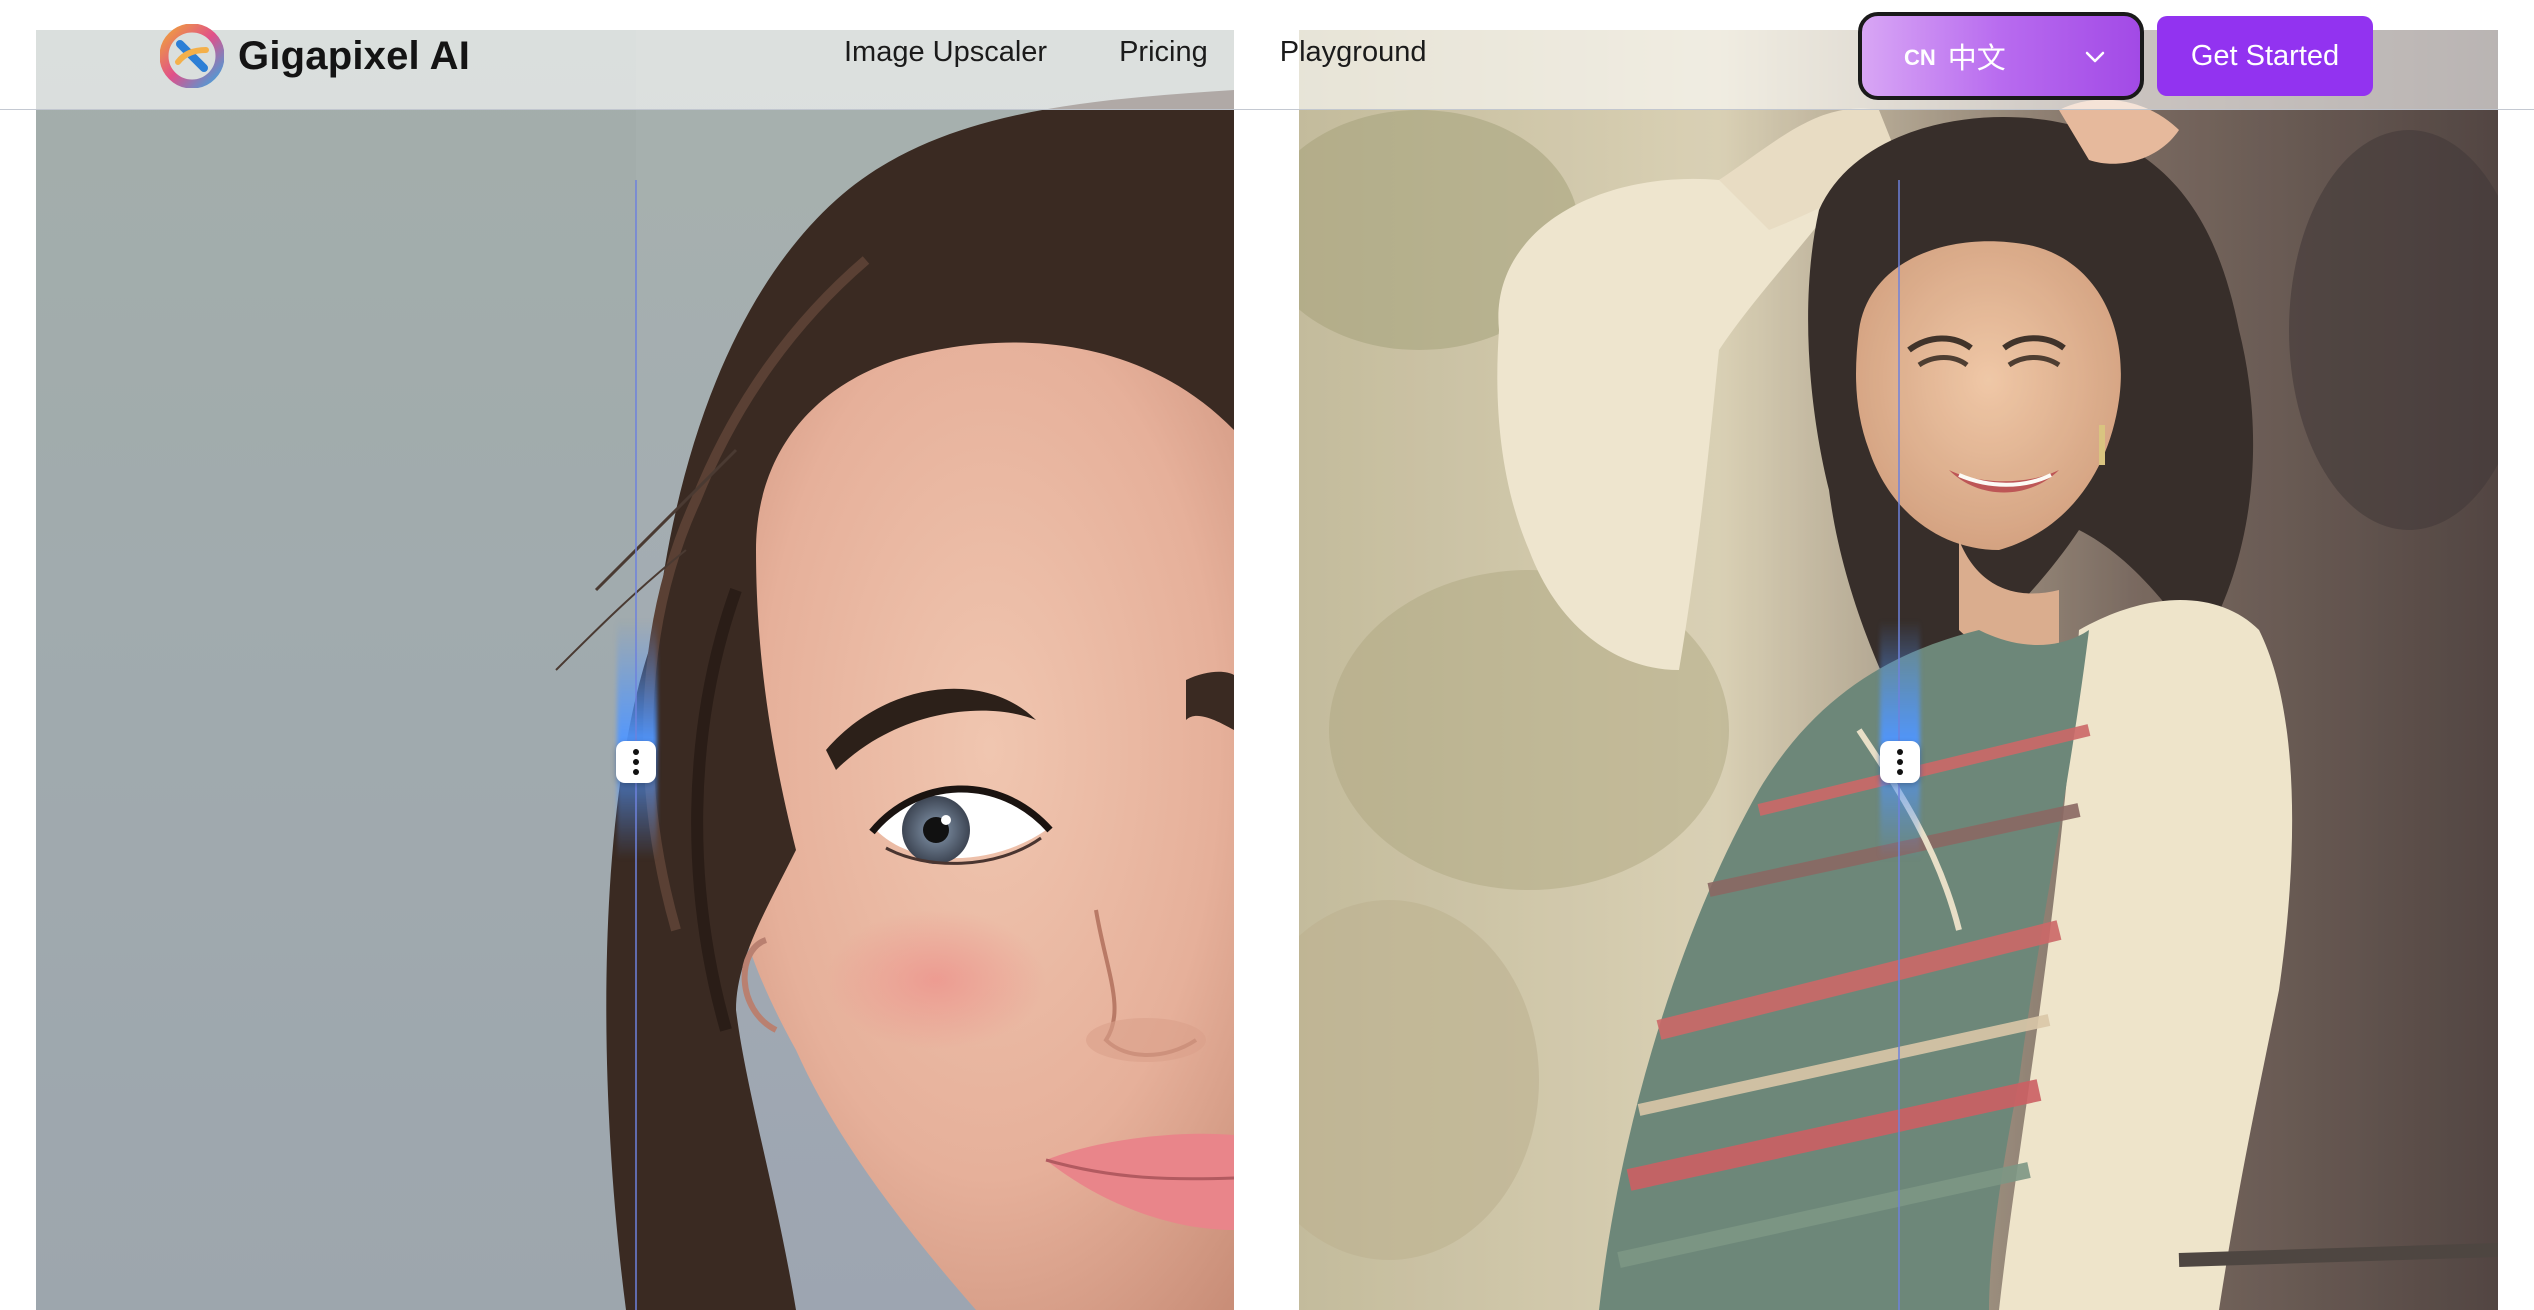 Image resolution: width=2534 pixels, height=1310 pixels. I want to click on get-started-button: Get Started, so click(2265, 56).